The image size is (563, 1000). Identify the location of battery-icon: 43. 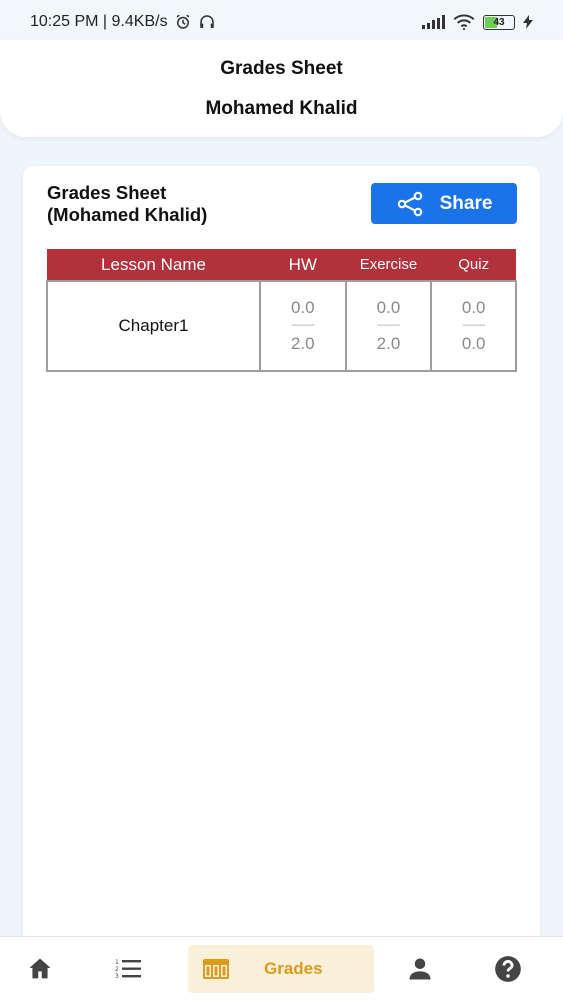
(499, 22).